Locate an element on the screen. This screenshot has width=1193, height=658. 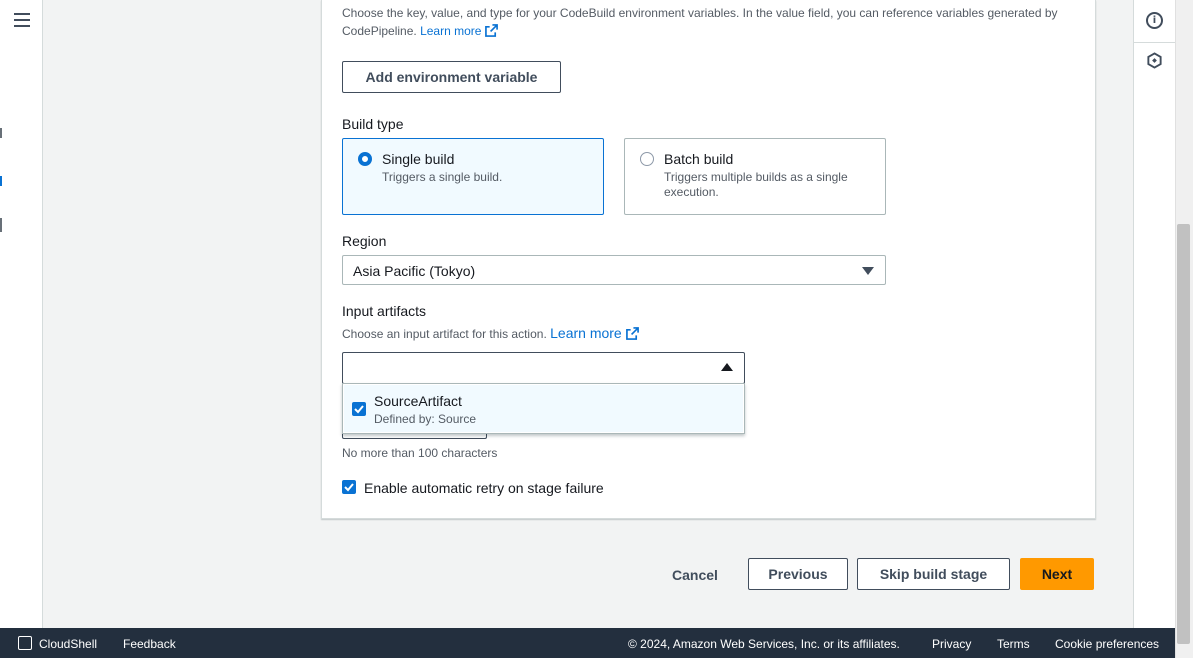
add-environment-variable-button: Add environment variable is located at coordinates (451, 77).